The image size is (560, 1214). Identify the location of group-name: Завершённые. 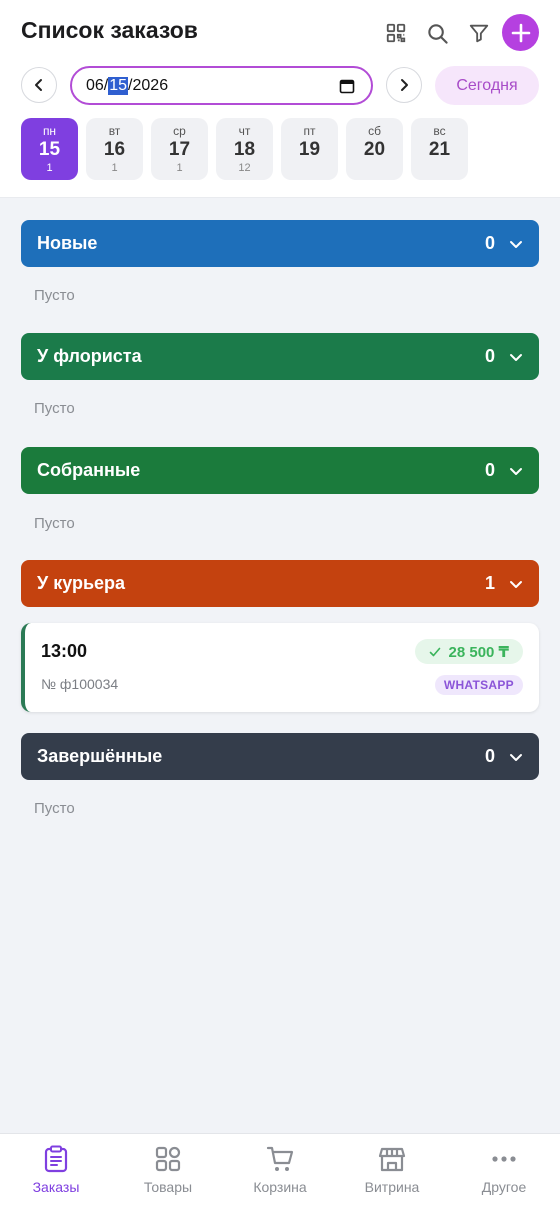
(100, 756).